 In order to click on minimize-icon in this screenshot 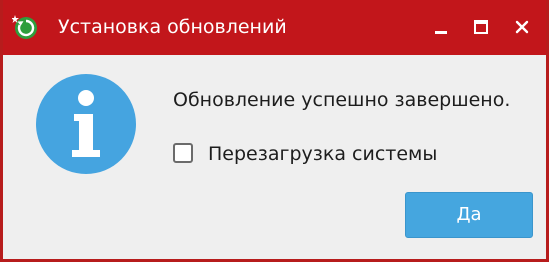, I will do `click(441, 27)`.